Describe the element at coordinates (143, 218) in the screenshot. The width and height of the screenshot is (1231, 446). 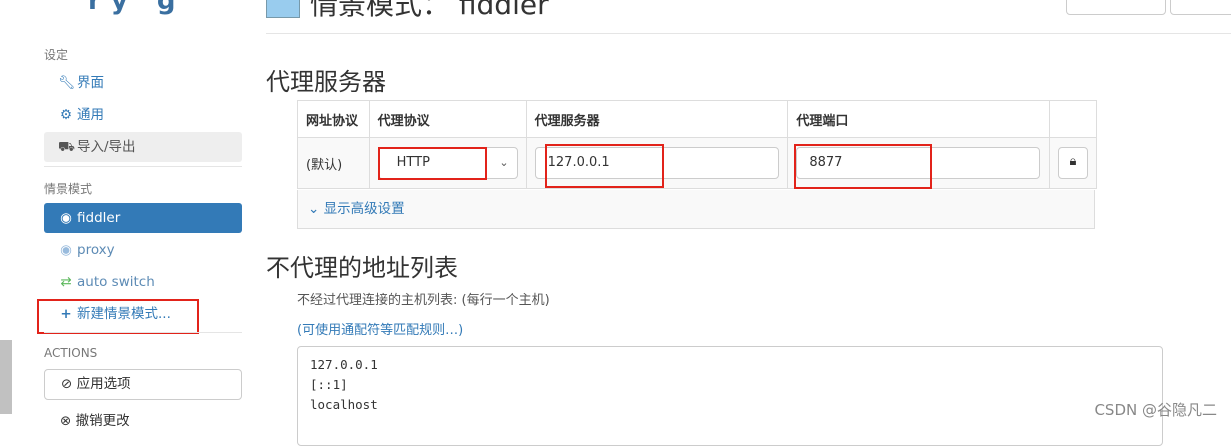
I see `sidebar-item-fiddler: ◉ fiddler` at that location.